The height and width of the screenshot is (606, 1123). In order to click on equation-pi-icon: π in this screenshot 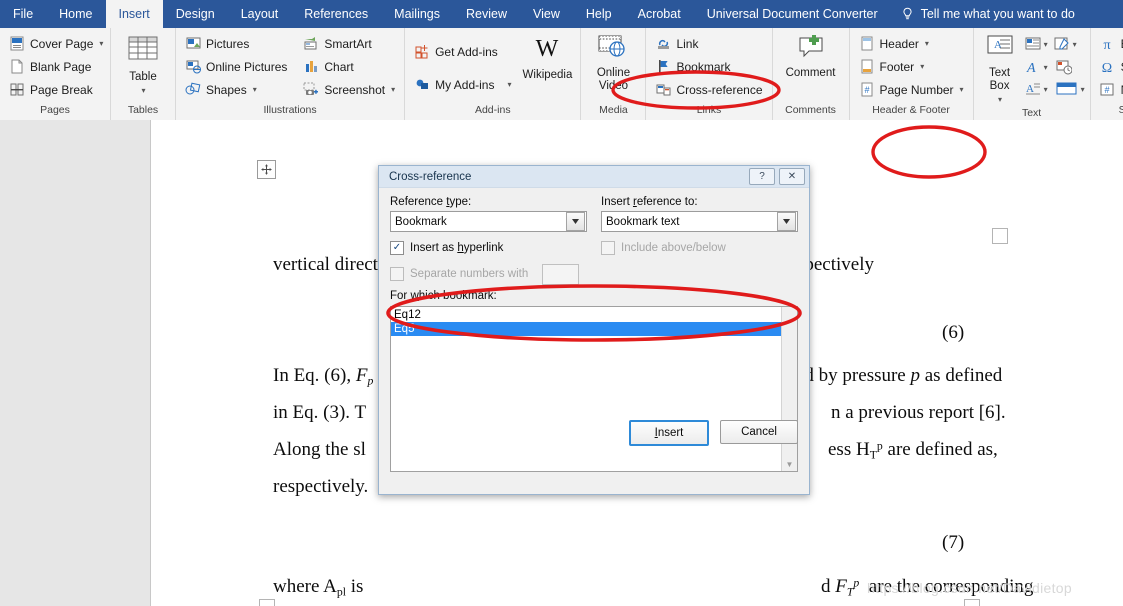, I will do `click(1108, 44)`.